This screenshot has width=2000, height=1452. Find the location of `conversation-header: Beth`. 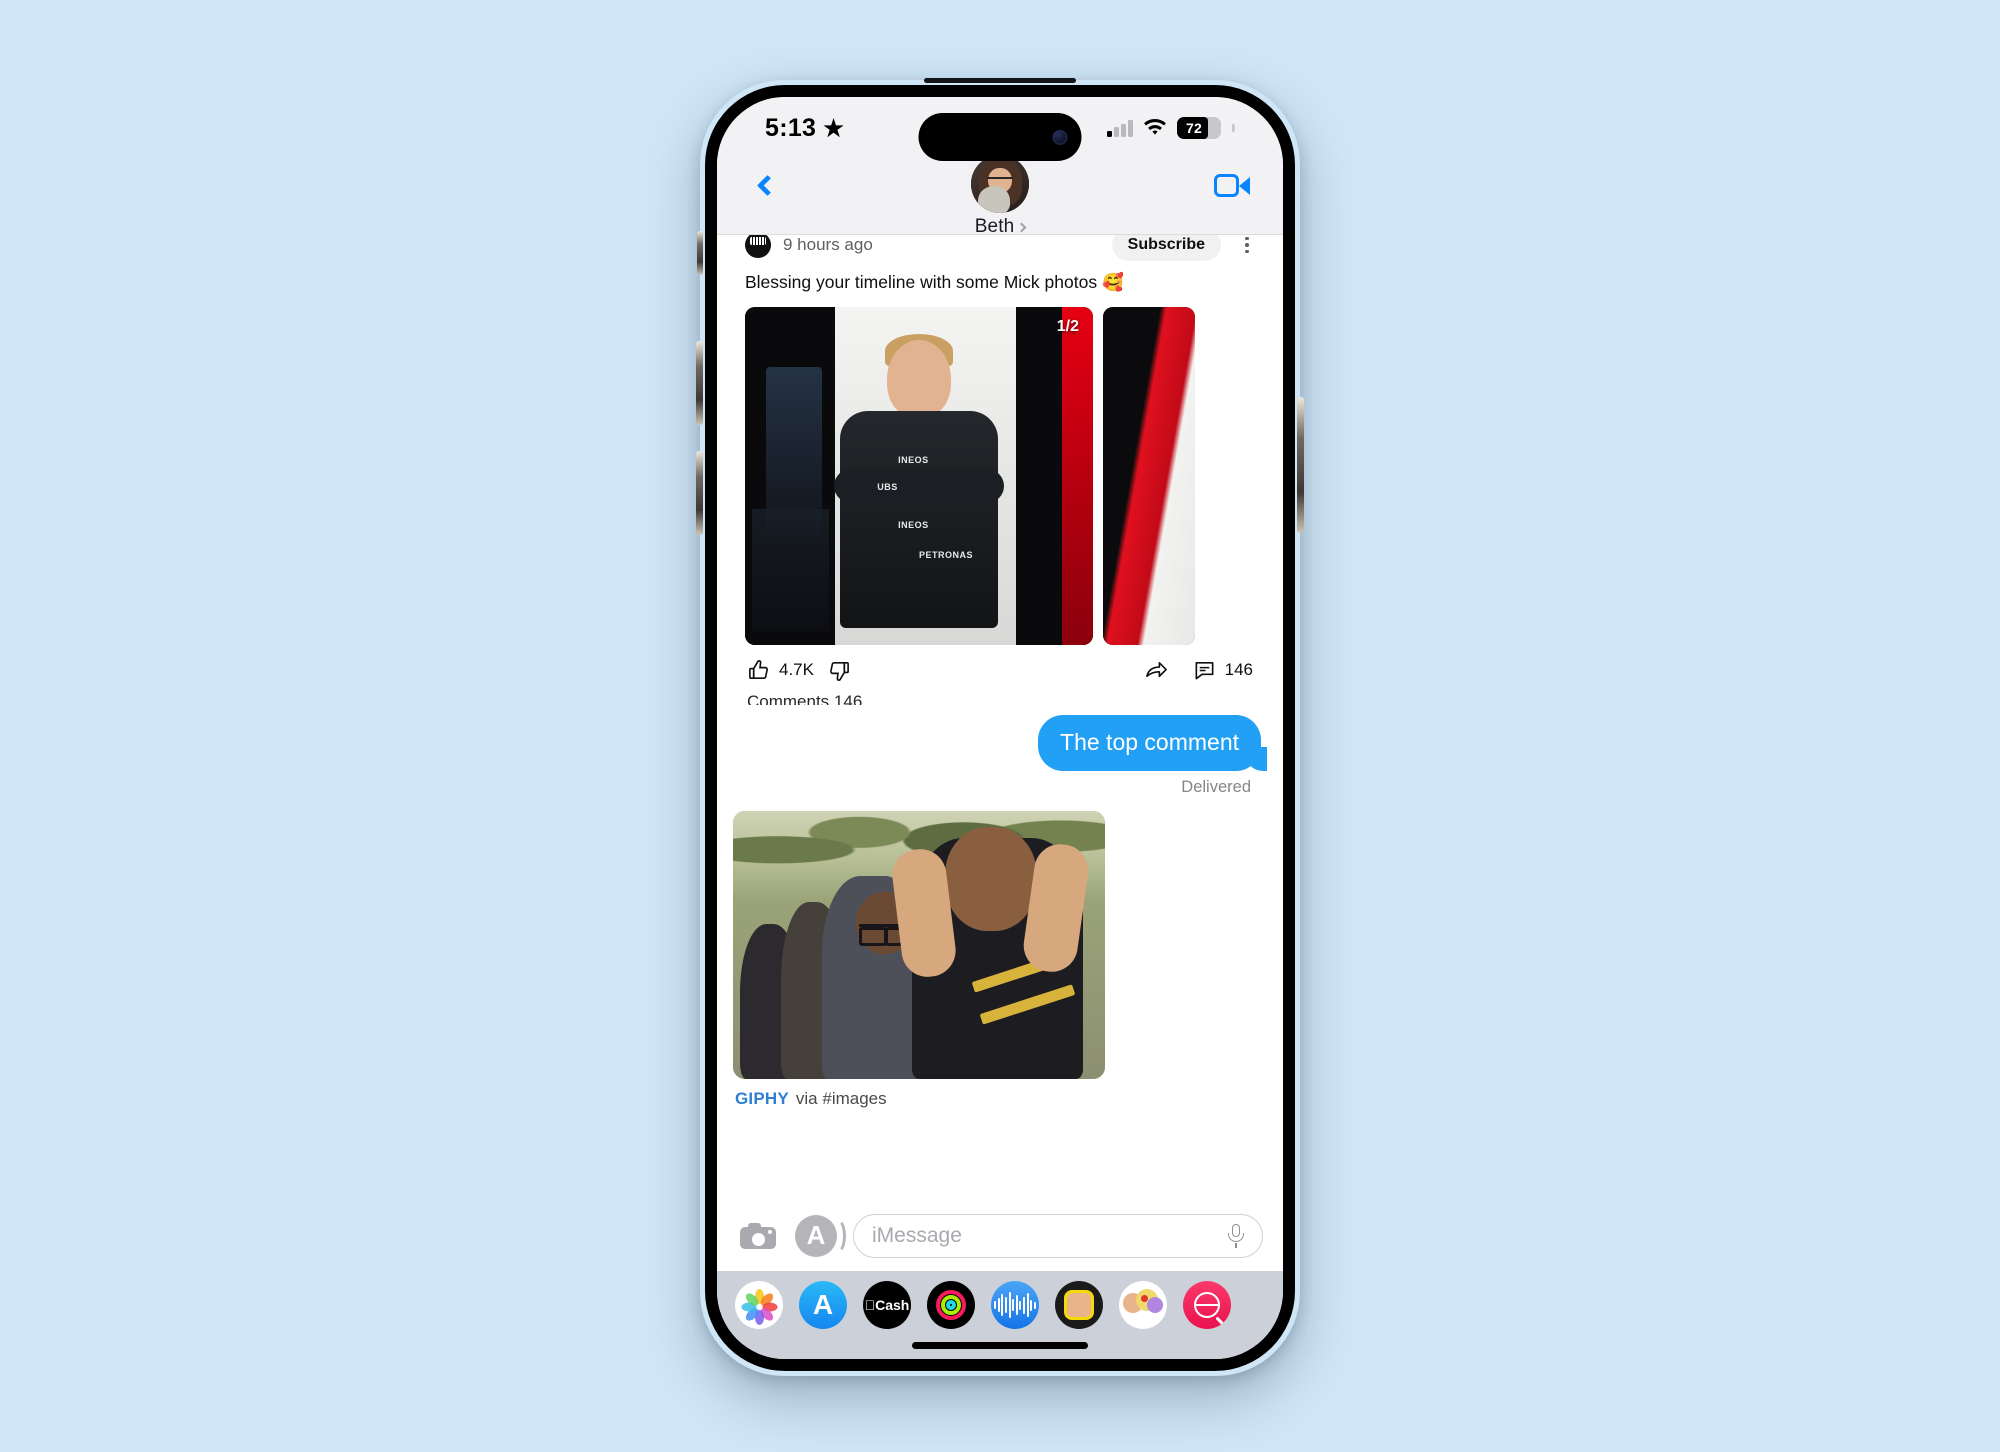

conversation-header: Beth is located at coordinates (1000, 196).